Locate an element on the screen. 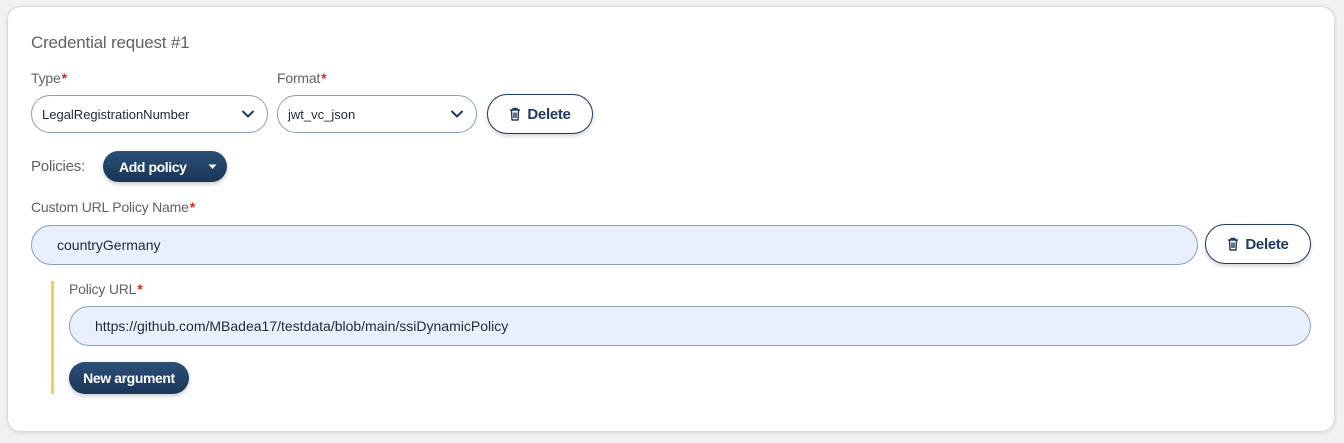 This screenshot has height=443, width=1344. custom-policy-name-input: countryGermany is located at coordinates (614, 245).